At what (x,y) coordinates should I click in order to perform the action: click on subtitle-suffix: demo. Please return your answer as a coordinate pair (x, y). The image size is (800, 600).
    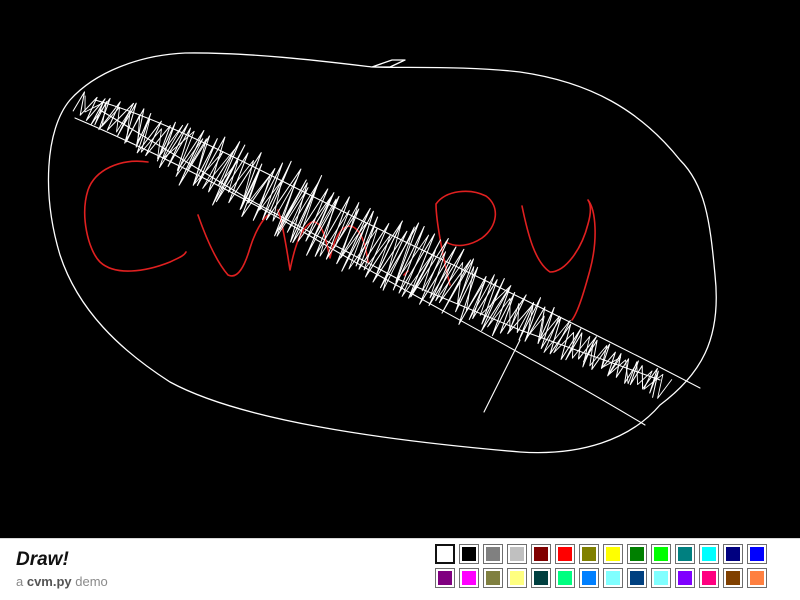
    Looking at the image, I should click on (89, 581).